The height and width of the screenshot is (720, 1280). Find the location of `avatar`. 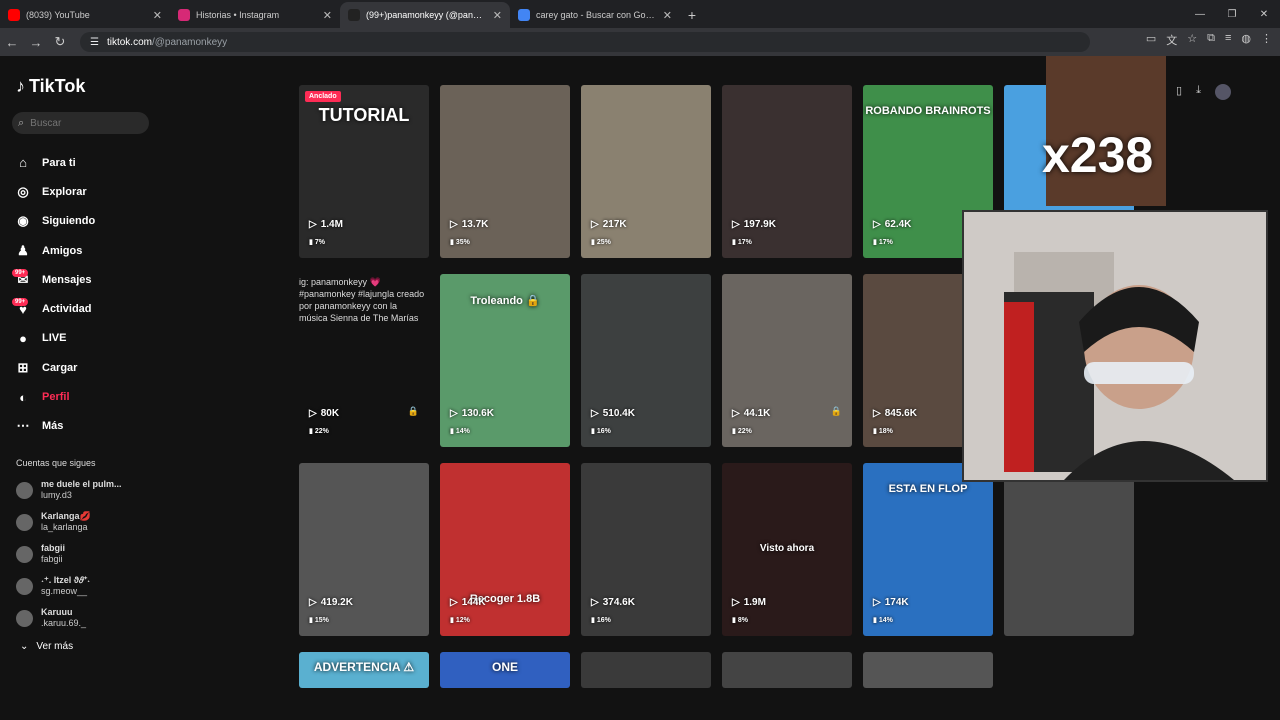

avatar is located at coordinates (1222, 92).